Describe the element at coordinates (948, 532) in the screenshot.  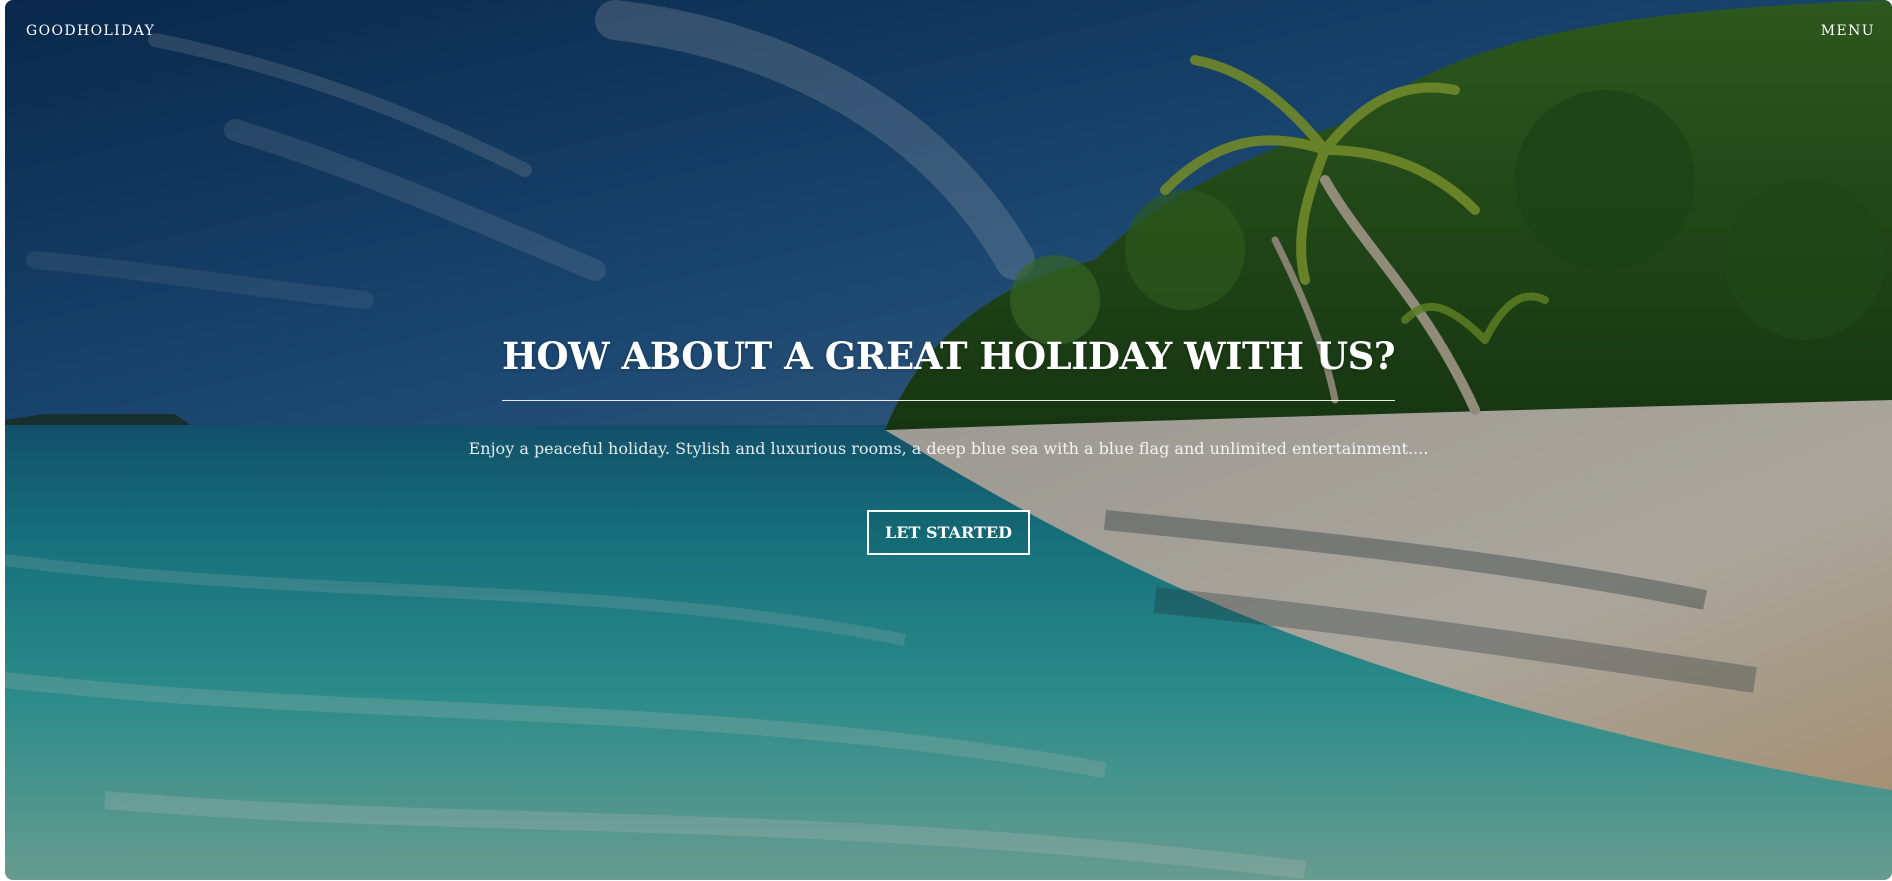
I see `get-started-button: LET STARTED` at that location.